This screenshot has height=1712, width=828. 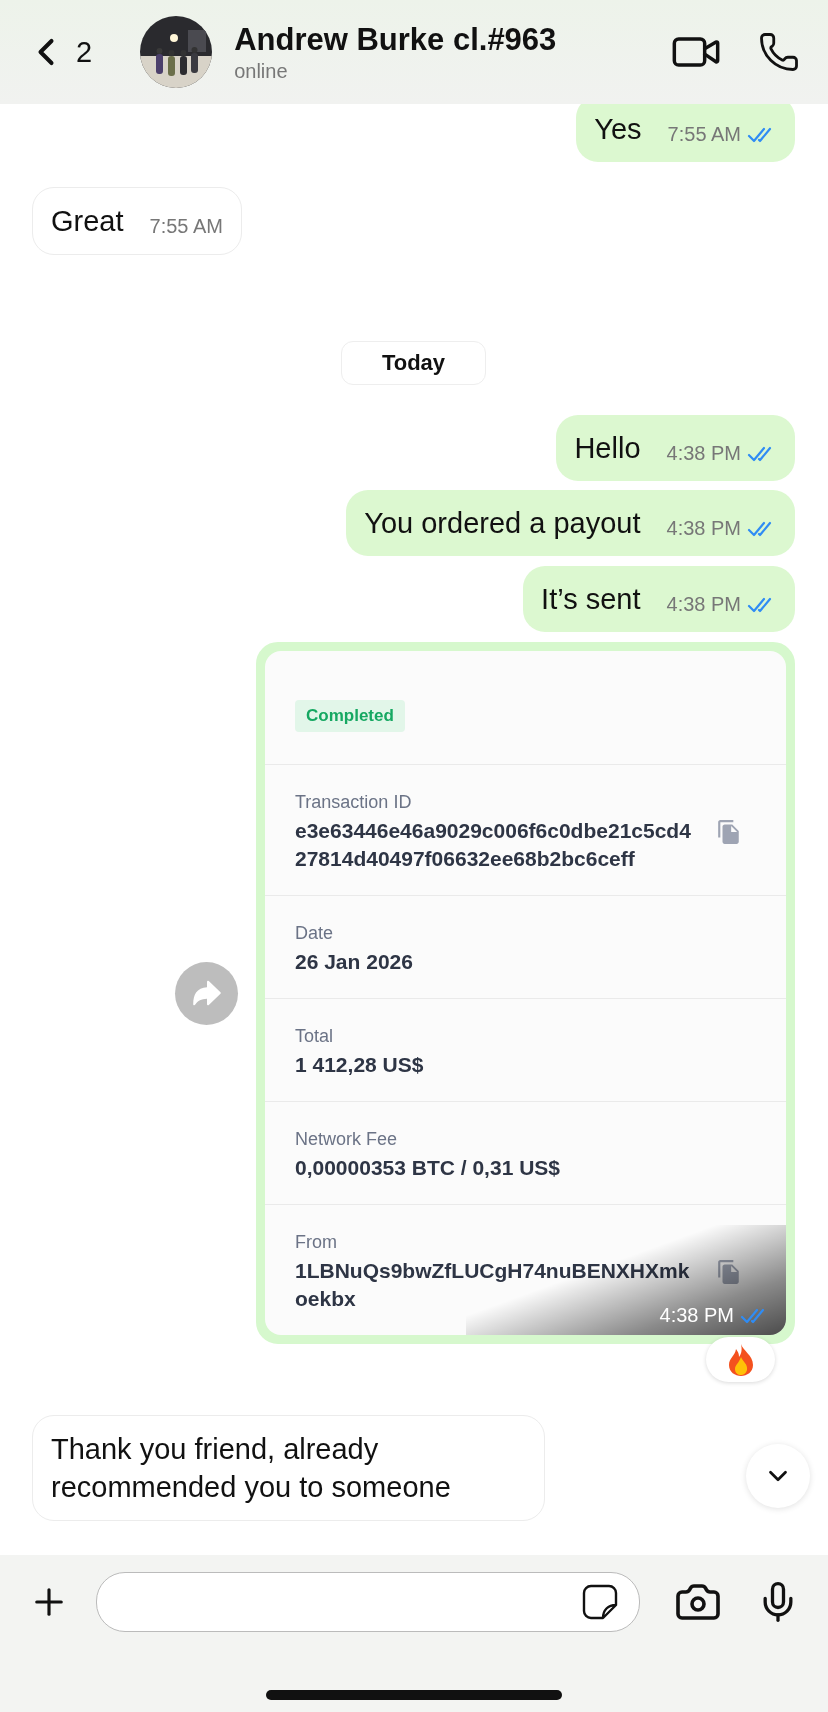 What do you see at coordinates (261, 71) in the screenshot?
I see `contact-status: online` at bounding box center [261, 71].